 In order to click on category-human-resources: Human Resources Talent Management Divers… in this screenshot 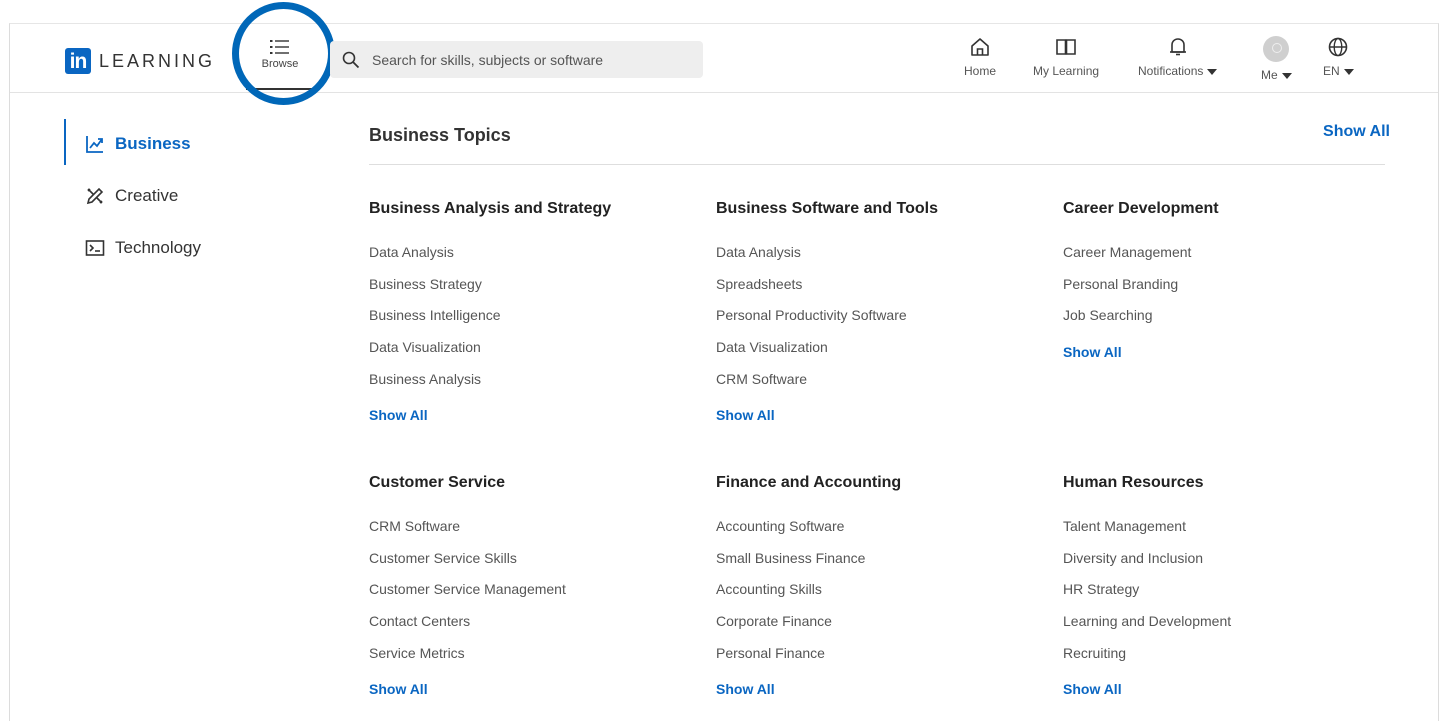, I will do `click(1228, 585)`.